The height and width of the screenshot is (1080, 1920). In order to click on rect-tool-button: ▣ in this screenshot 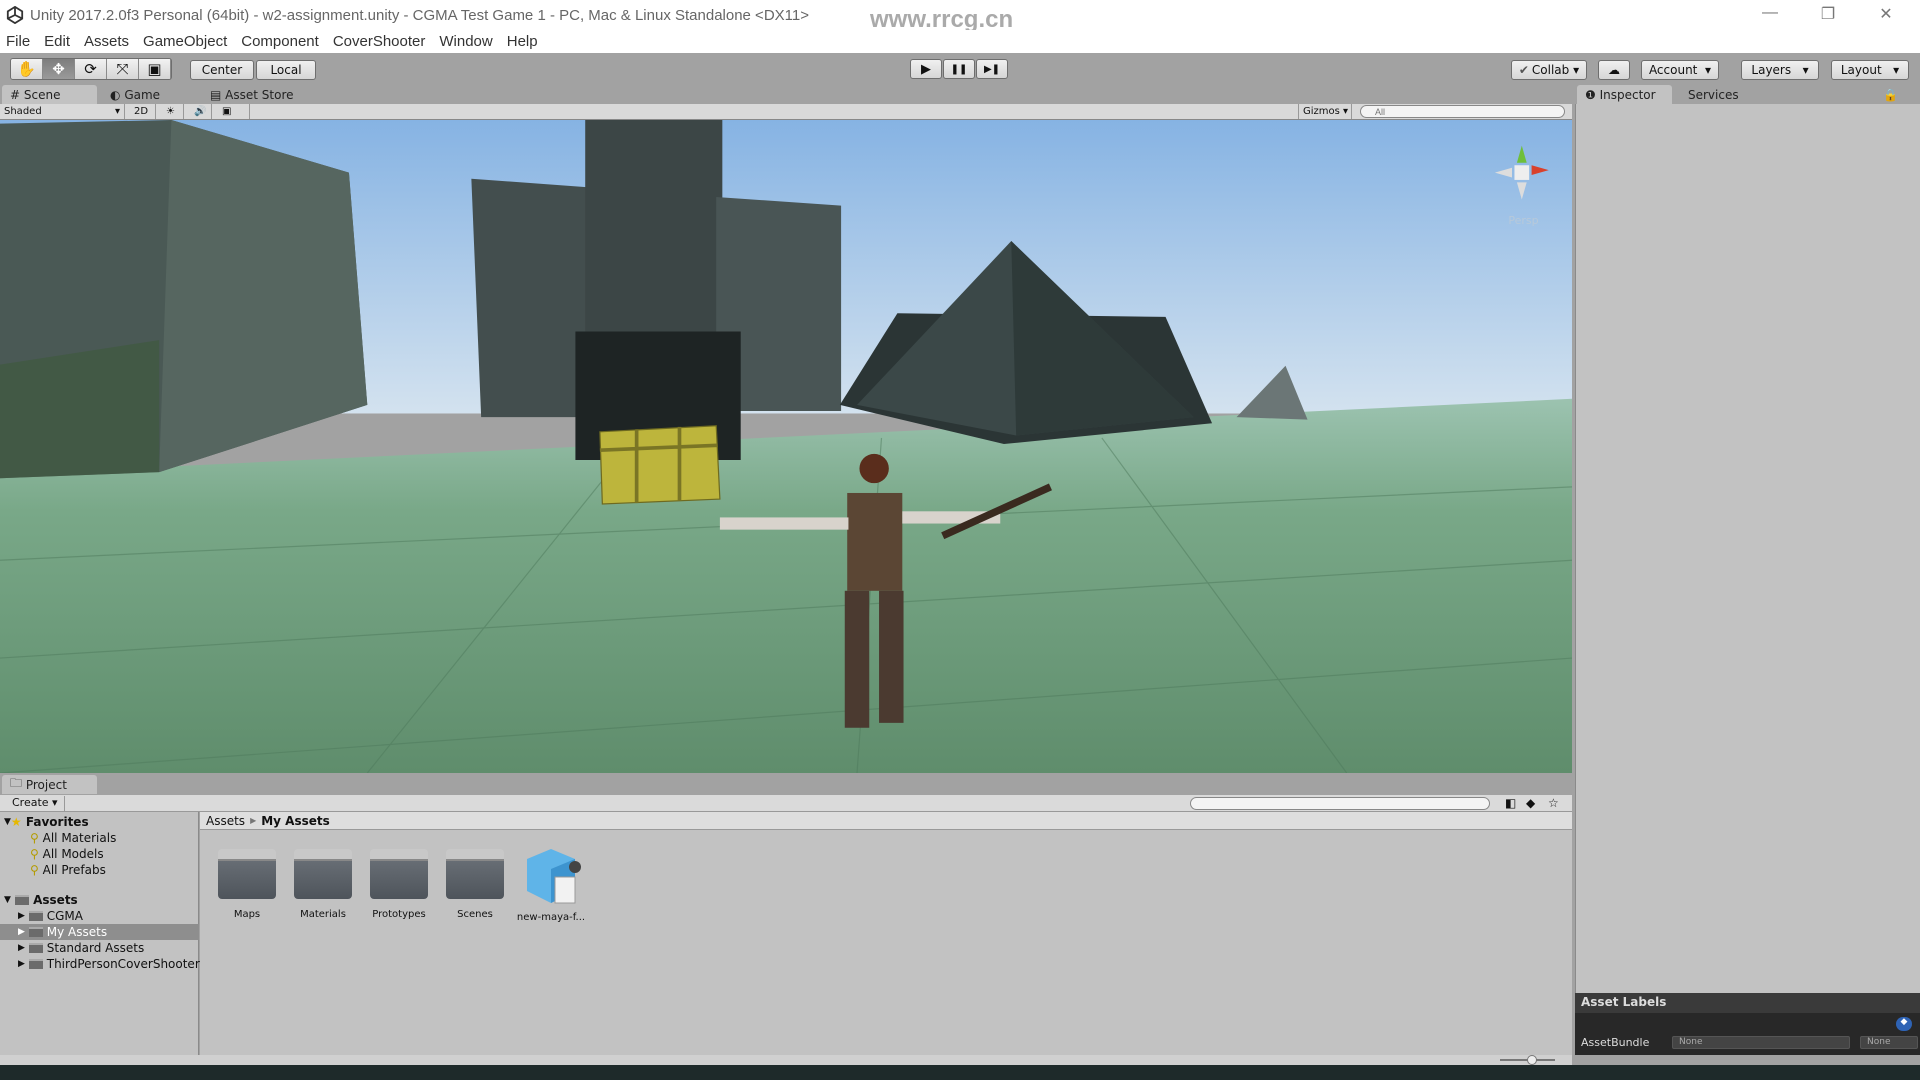, I will do `click(155, 69)`.